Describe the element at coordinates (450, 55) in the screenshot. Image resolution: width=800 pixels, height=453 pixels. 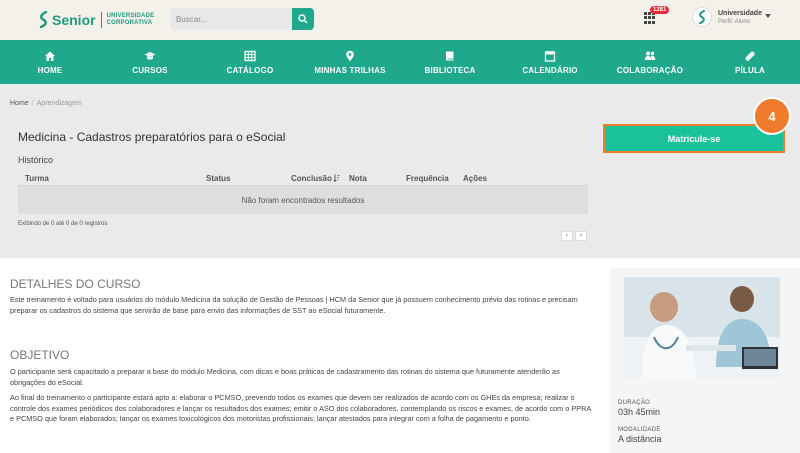
I see `book-icon` at that location.